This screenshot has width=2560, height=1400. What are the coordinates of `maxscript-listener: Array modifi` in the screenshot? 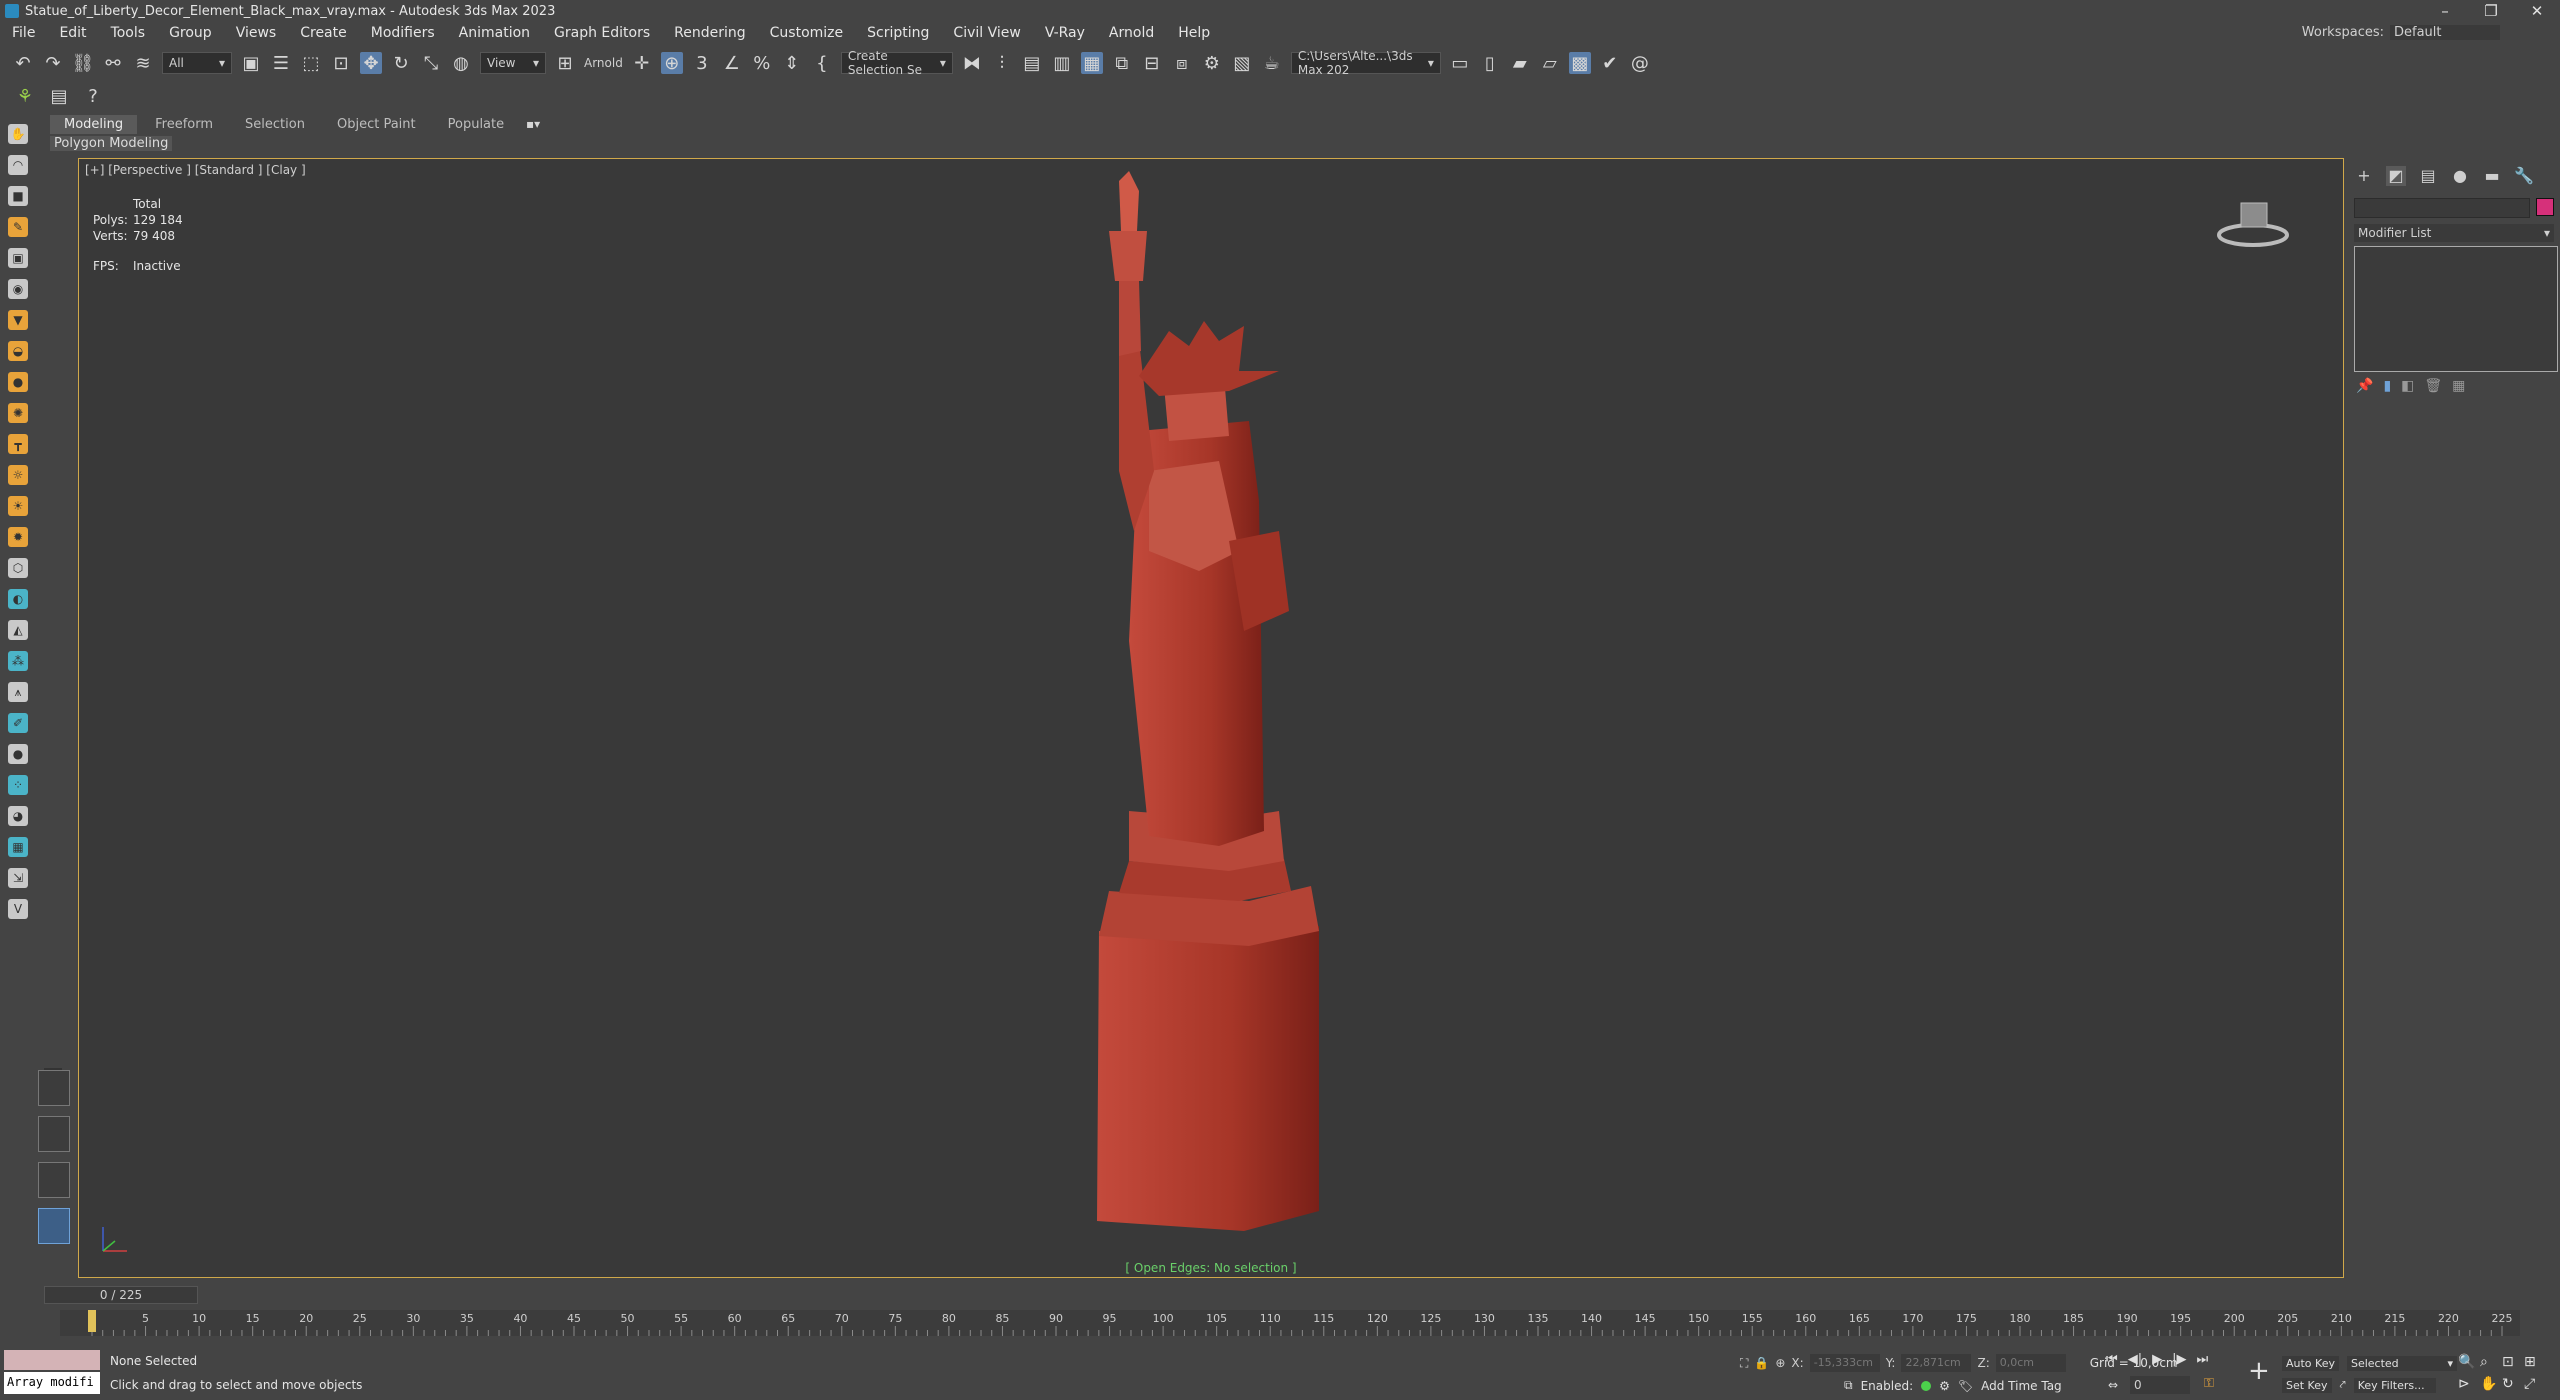 It's located at (52, 1373).